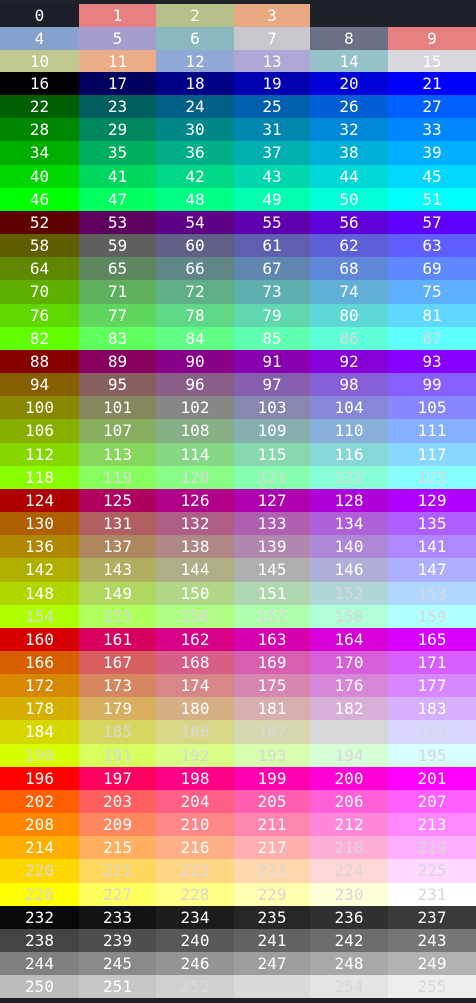 The image size is (476, 1003). I want to click on color-cell-223: 223, so click(272, 871).